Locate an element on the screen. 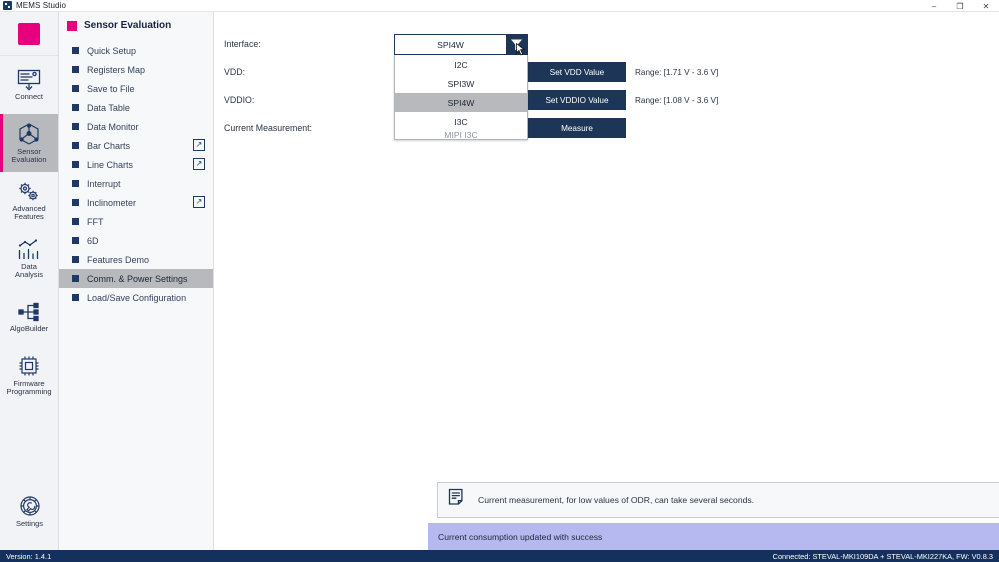  measure-button: Measure is located at coordinates (577, 128).